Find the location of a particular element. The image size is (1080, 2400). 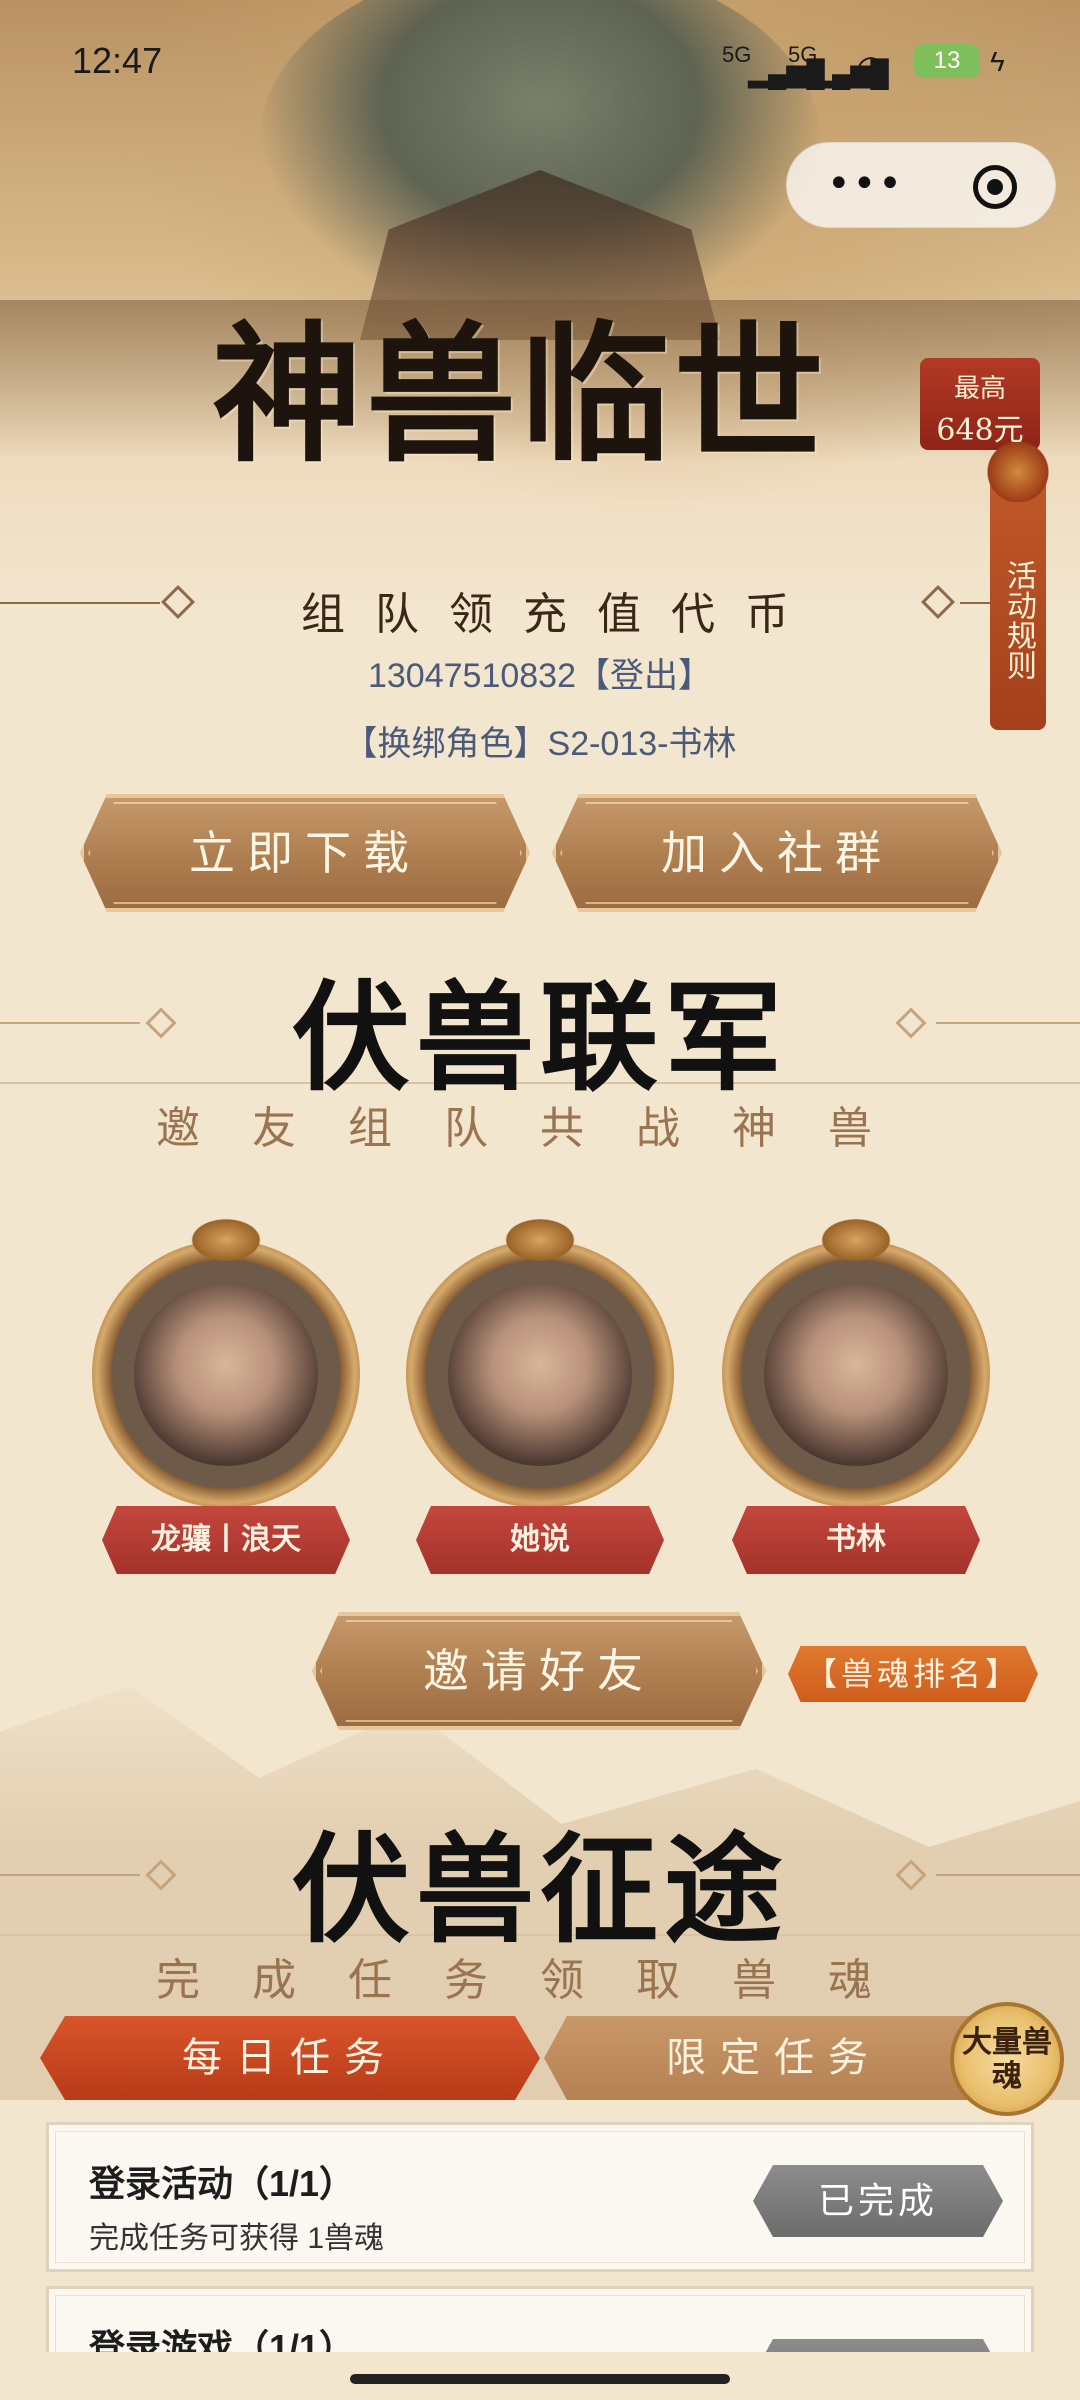

member-name-tag: 龙骧丨浪天 is located at coordinates (226, 1540).